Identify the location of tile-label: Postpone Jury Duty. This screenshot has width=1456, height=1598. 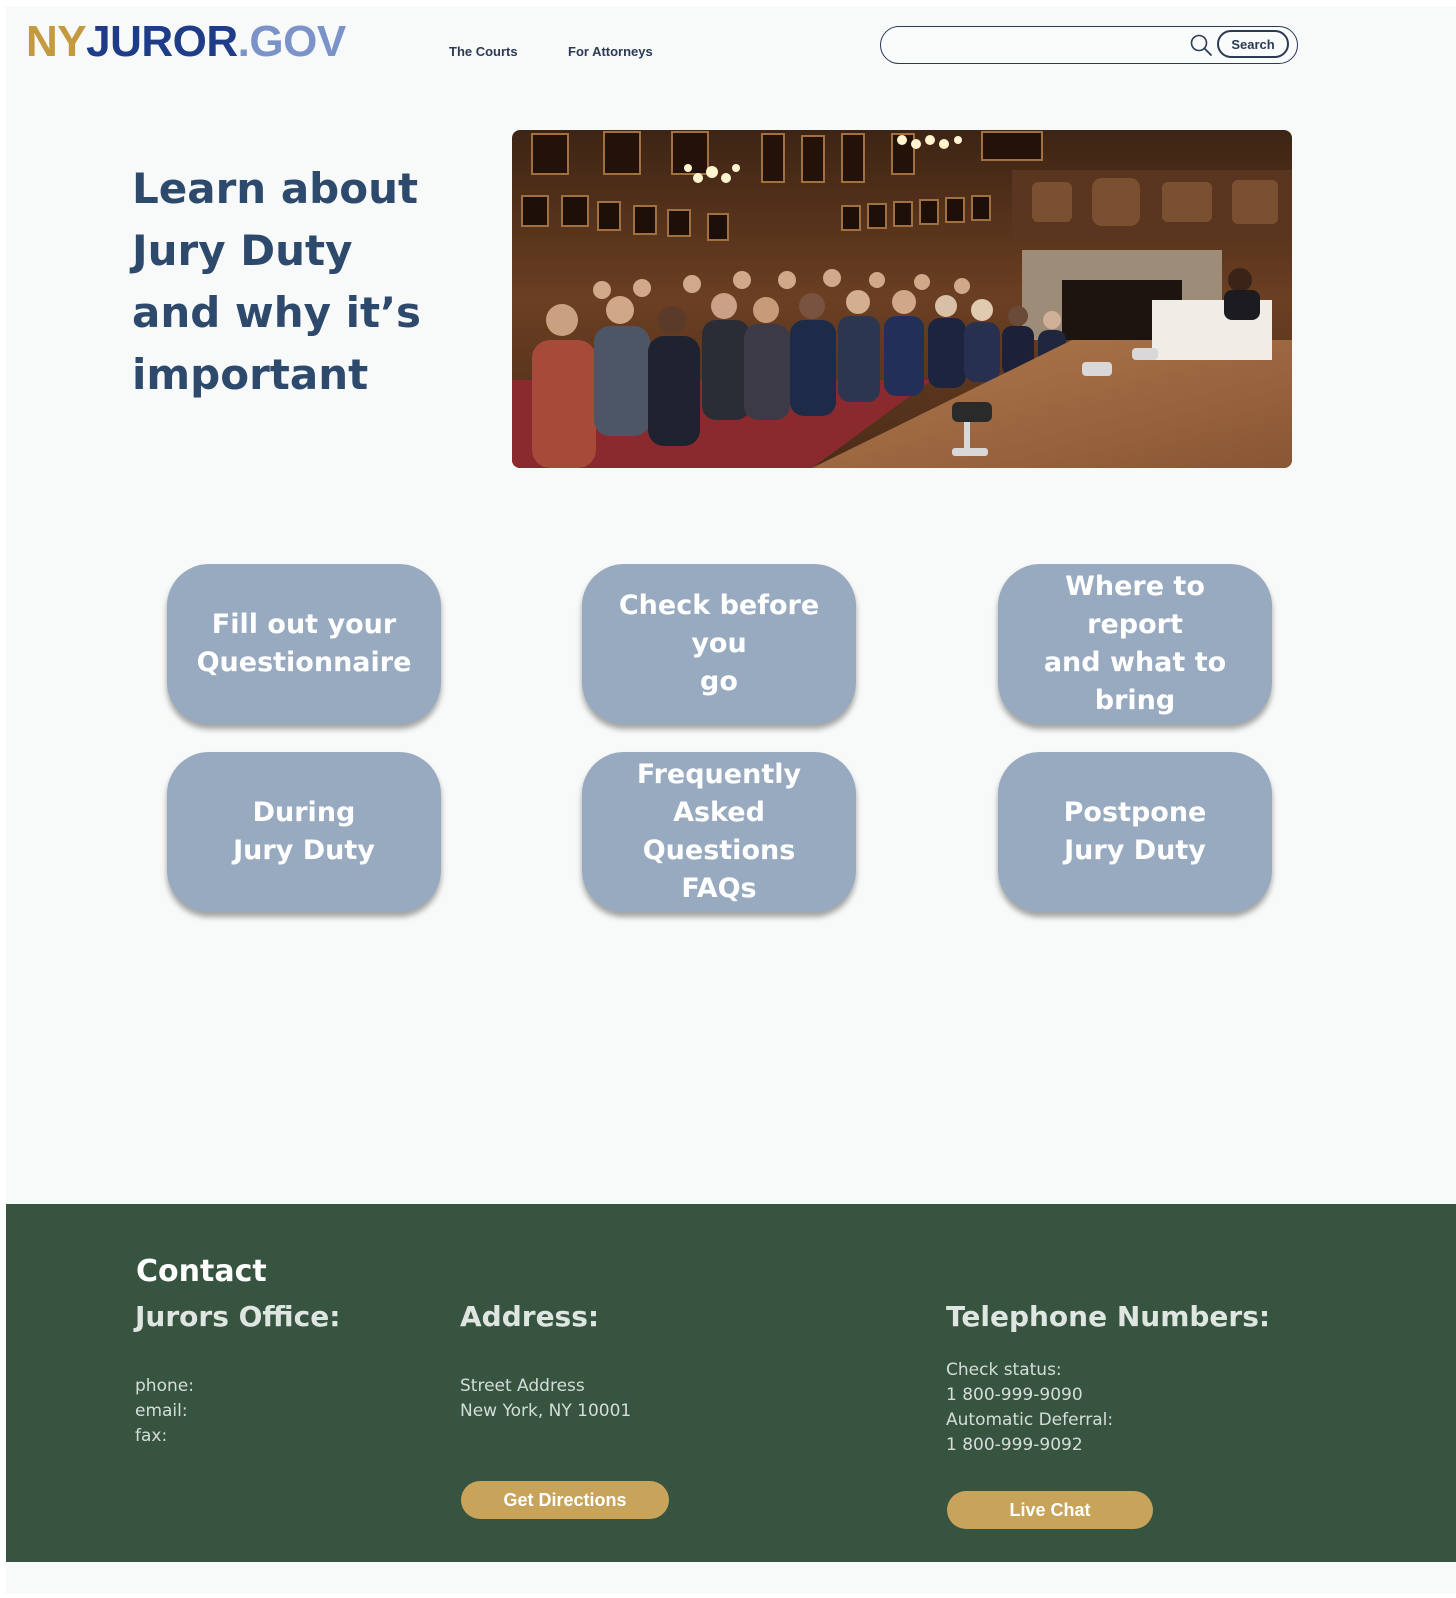
(1135, 831).